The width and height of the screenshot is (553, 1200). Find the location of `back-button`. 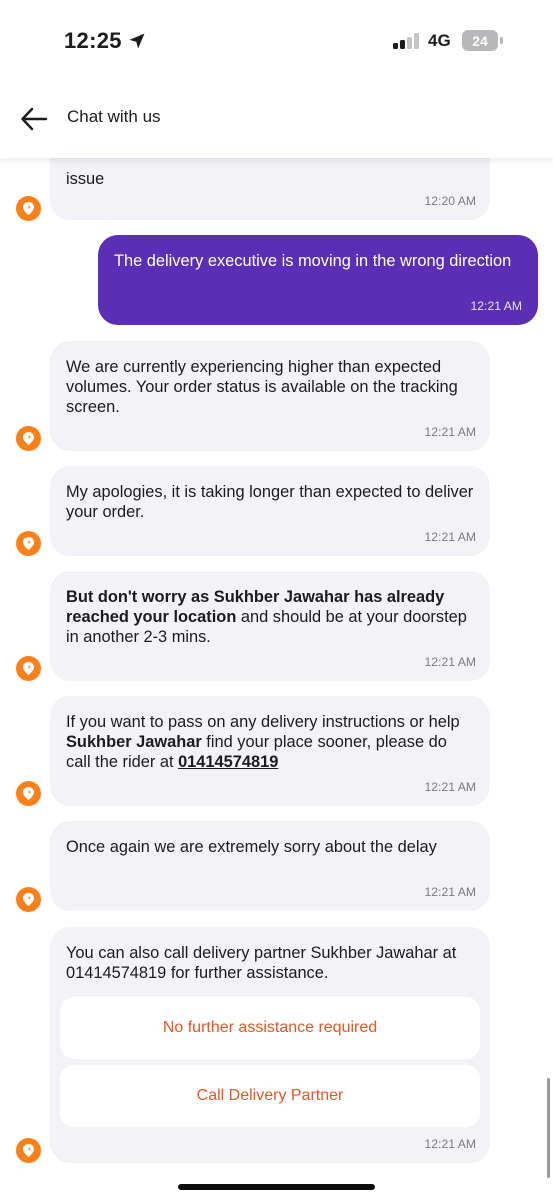

back-button is located at coordinates (34, 119).